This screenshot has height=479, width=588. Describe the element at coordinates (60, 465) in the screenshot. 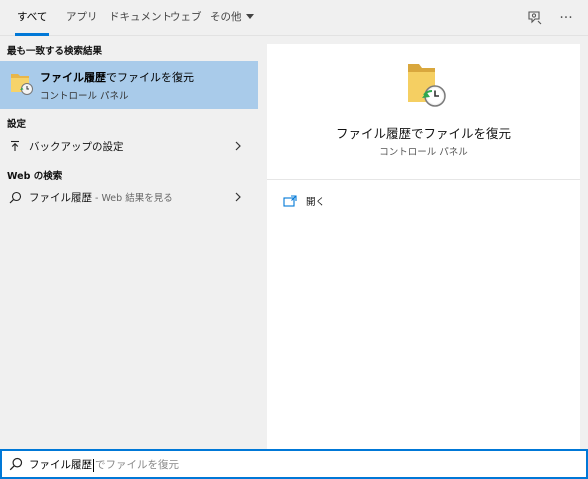

I see `search-typed-text: ファイル履歴` at that location.